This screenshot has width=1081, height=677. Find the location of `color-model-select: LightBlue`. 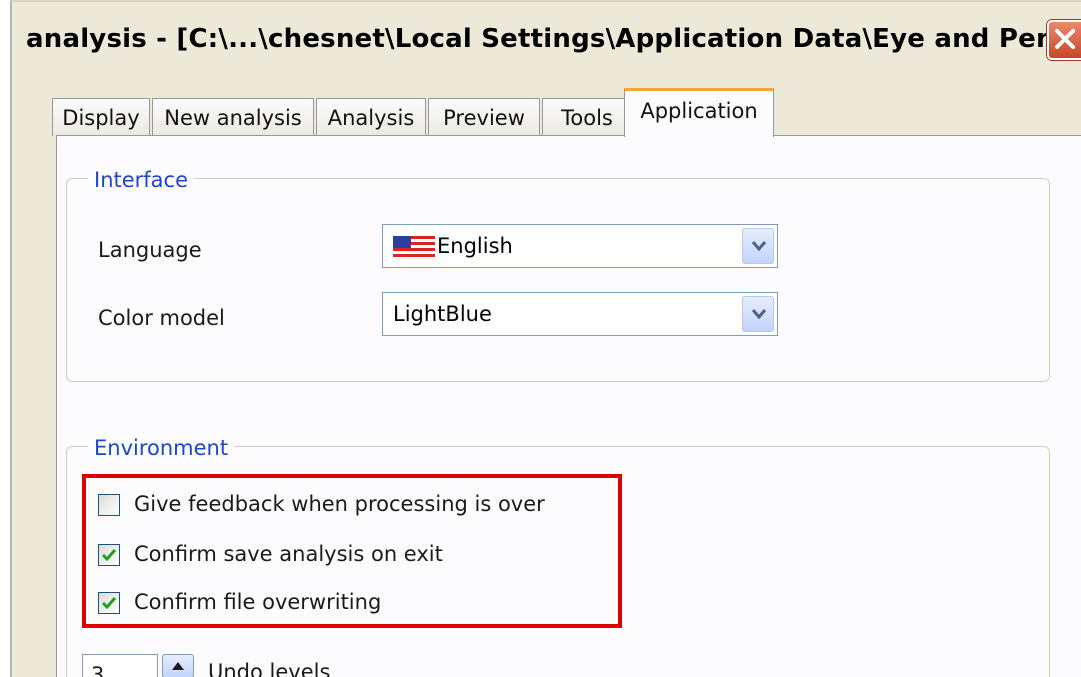

color-model-select: LightBlue is located at coordinates (580, 314).